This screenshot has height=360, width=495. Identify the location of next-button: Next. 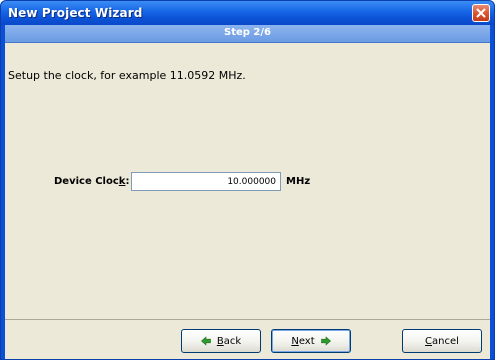
(311, 341).